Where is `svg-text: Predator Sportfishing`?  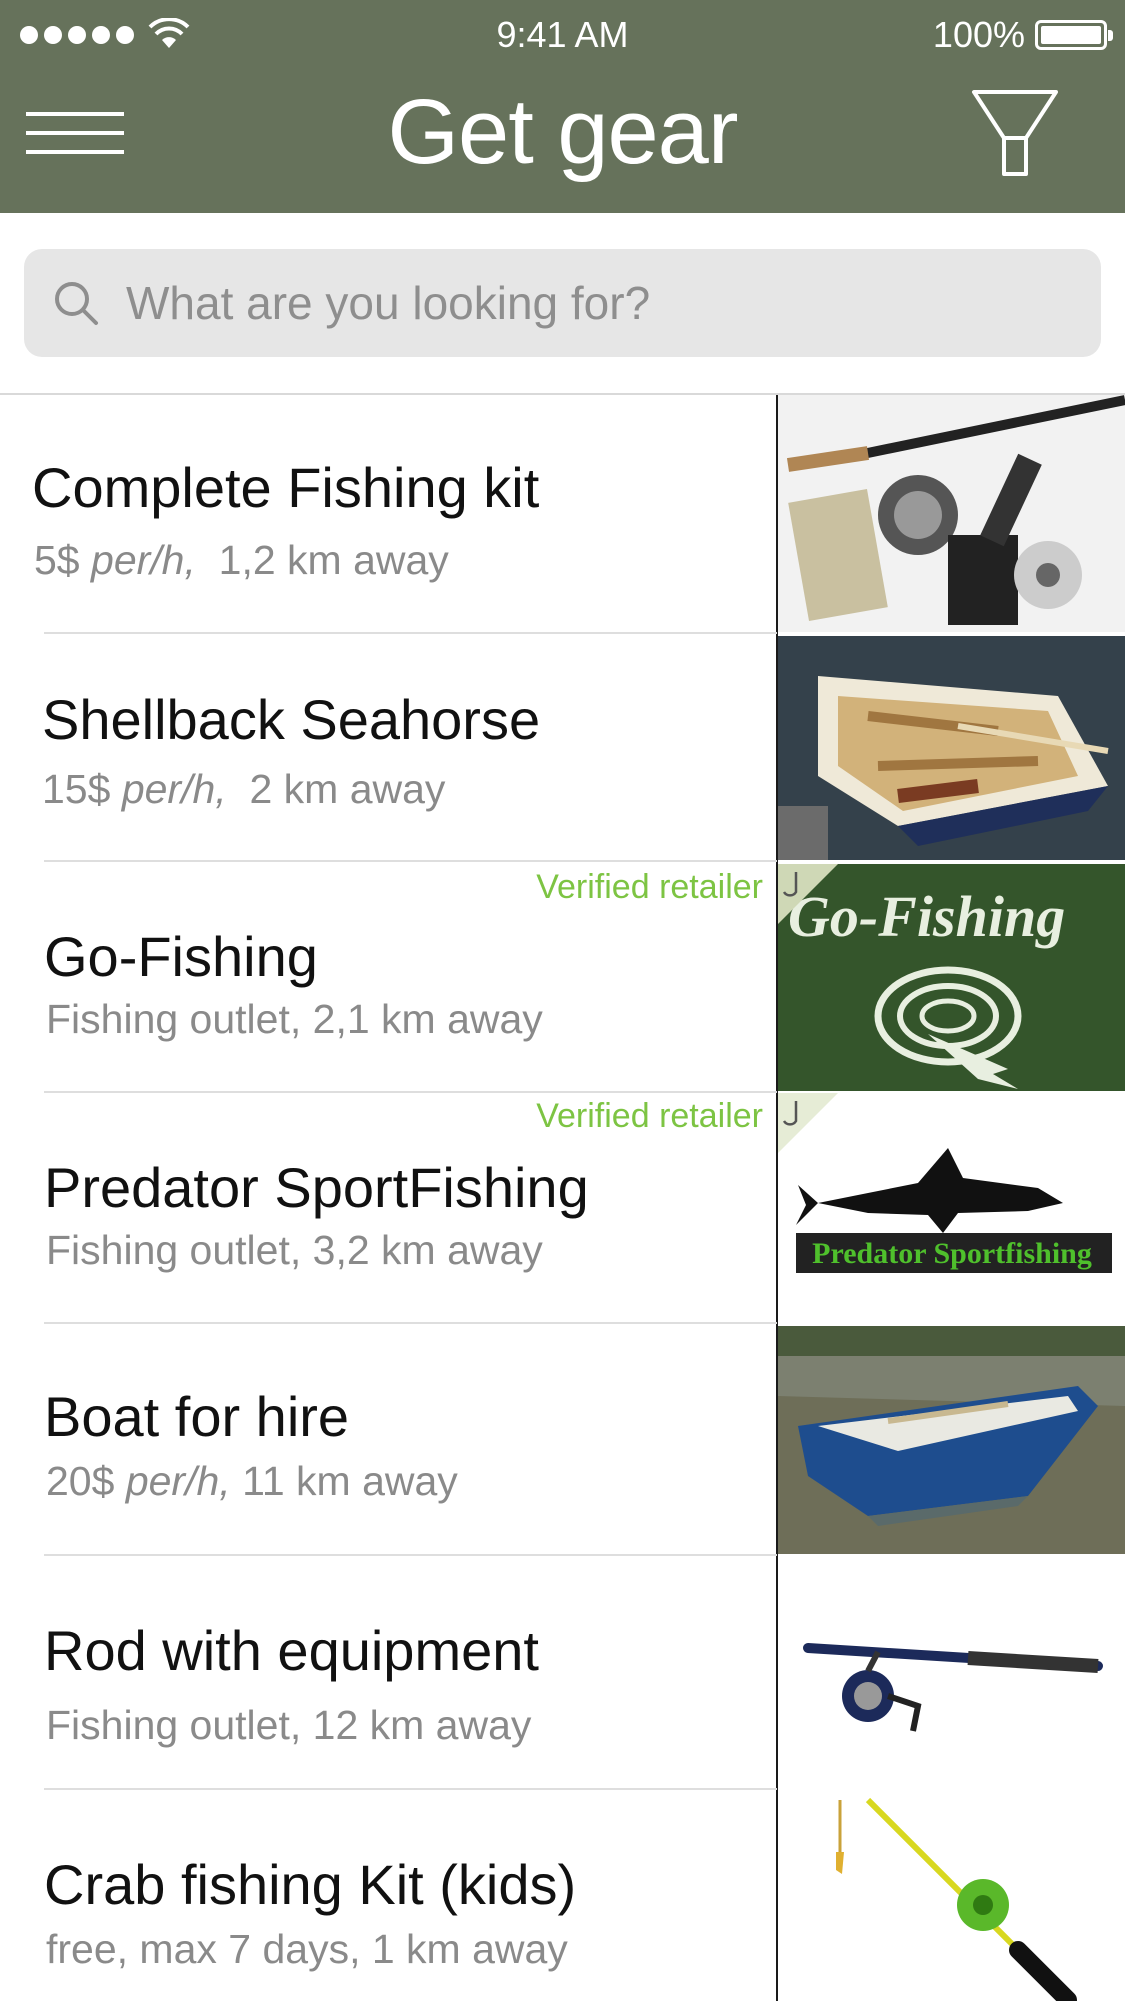 svg-text: Predator Sportfishing is located at coordinates (952, 1253).